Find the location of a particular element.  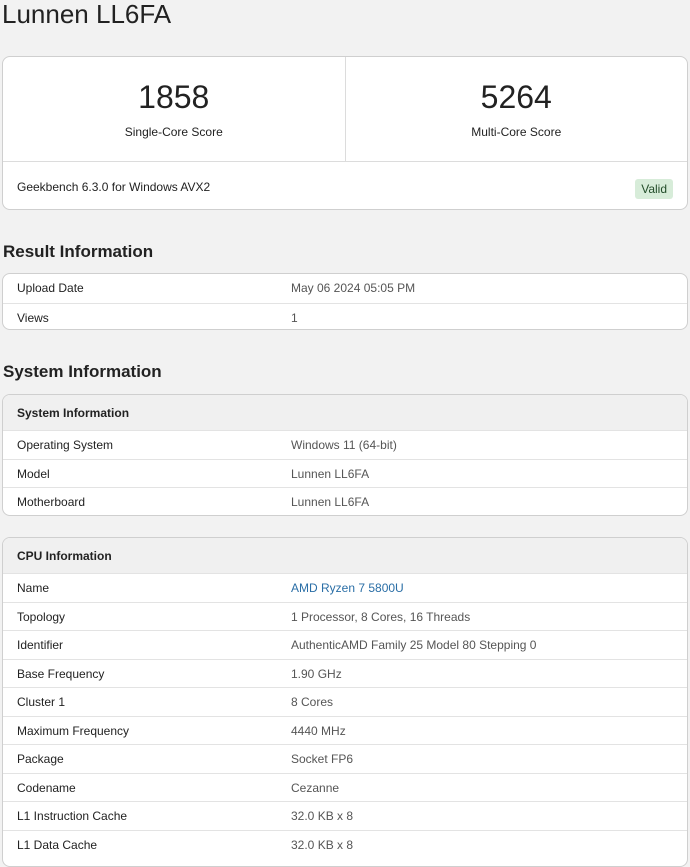

multi-core-score-value: 5264 is located at coordinates (516, 97).